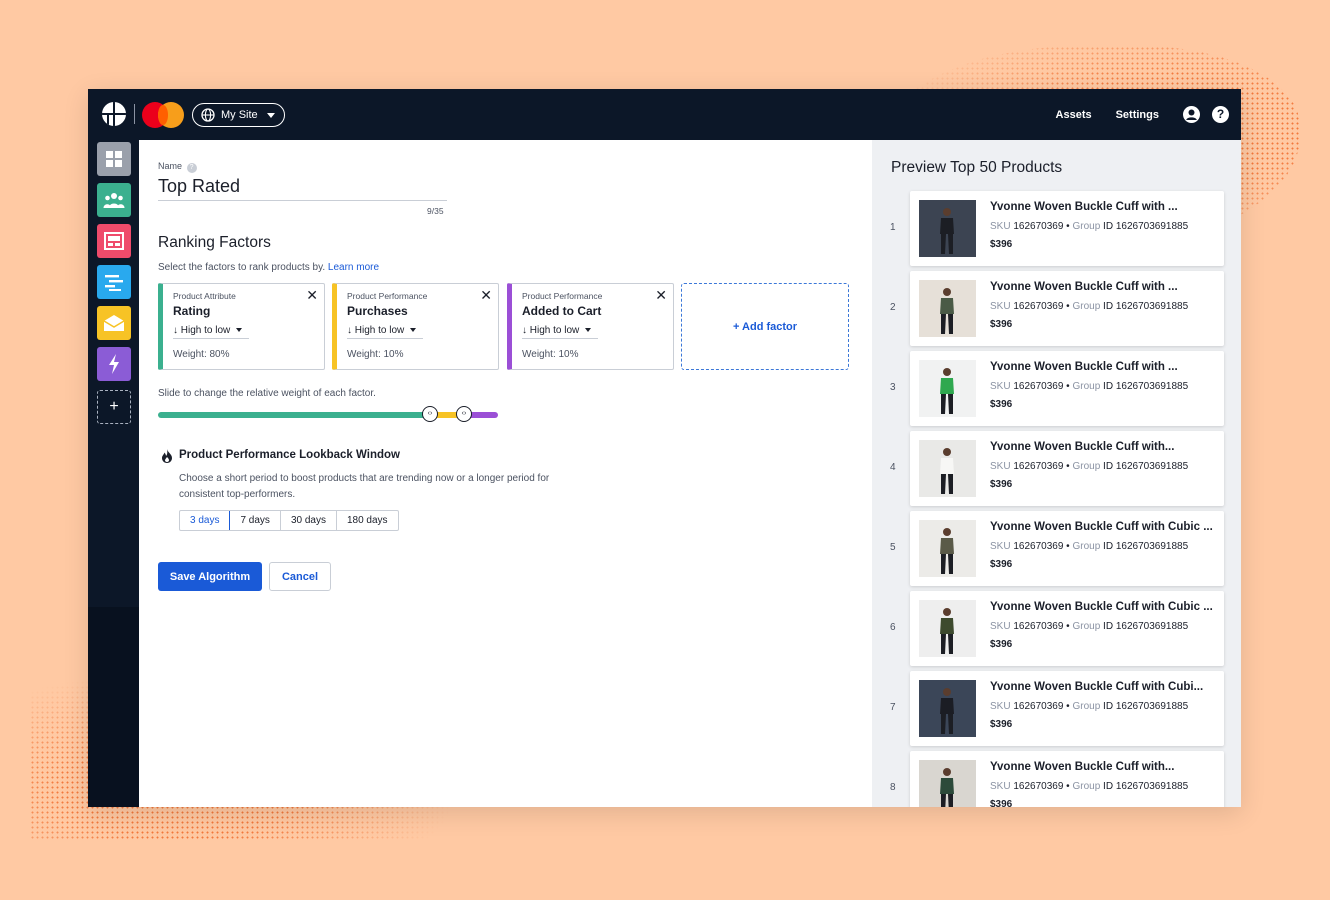 Image resolution: width=1330 pixels, height=900 pixels. Describe the element at coordinates (114, 114) in the screenshot. I see `app-logo-icon` at that location.